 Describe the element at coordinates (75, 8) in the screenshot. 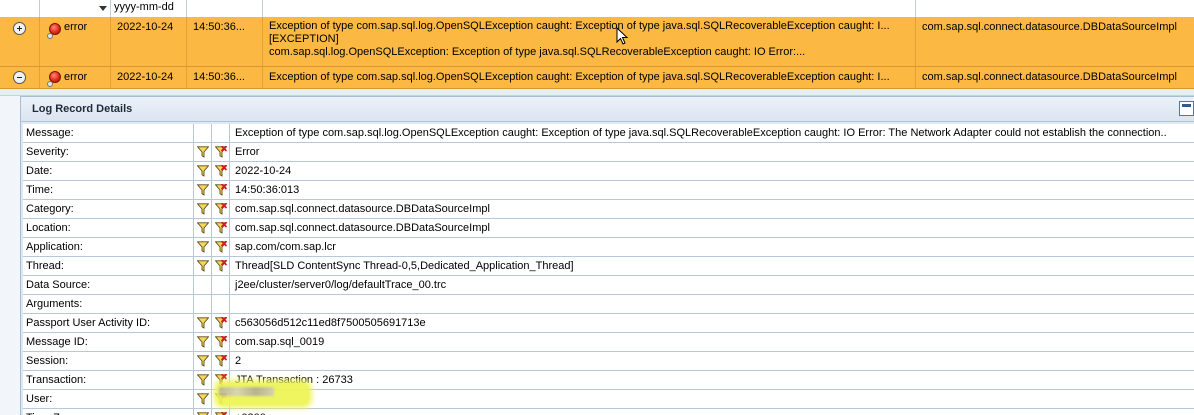

I see `severity-filter-dropdown` at that location.